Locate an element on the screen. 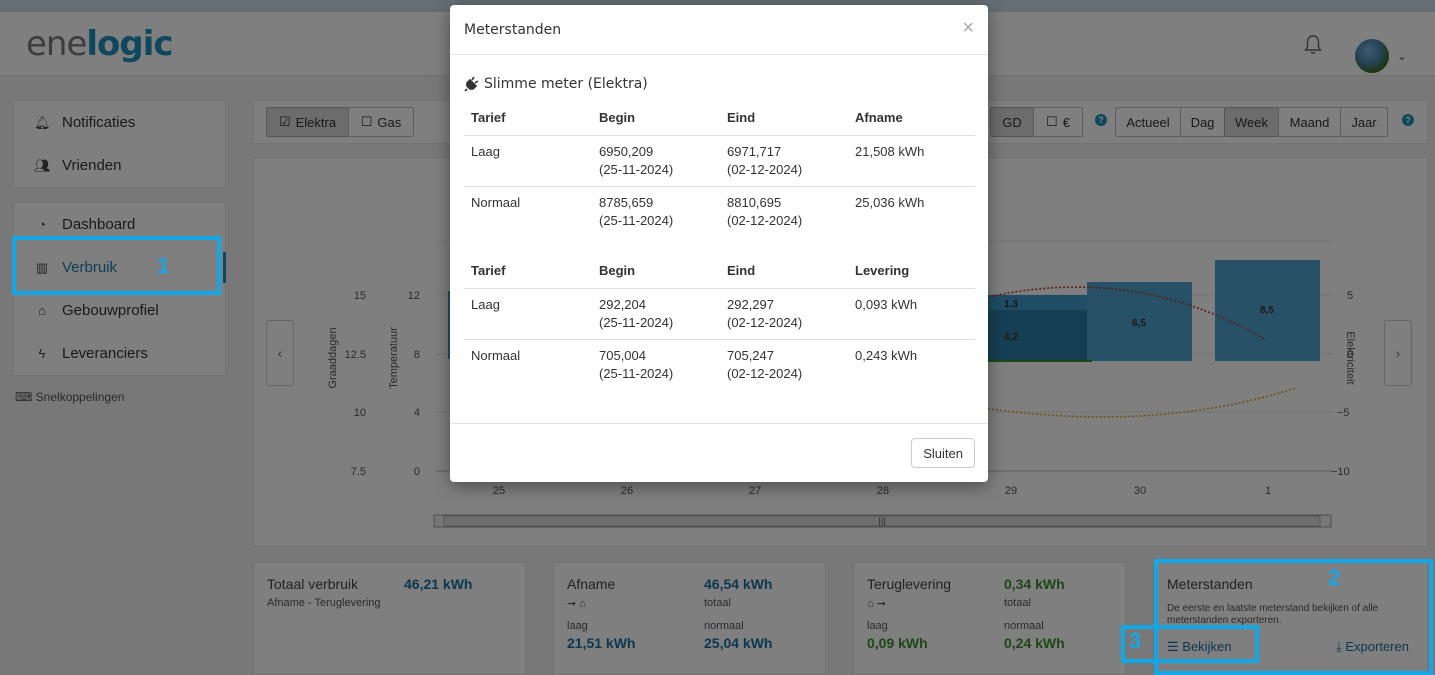  cell-eind: 705,247 (02-12-2024) is located at coordinates (765, 364).